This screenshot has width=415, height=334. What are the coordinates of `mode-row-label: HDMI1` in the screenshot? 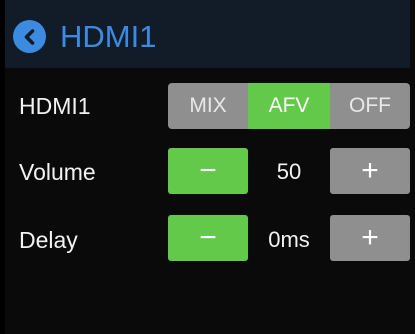 It's located at (55, 106).